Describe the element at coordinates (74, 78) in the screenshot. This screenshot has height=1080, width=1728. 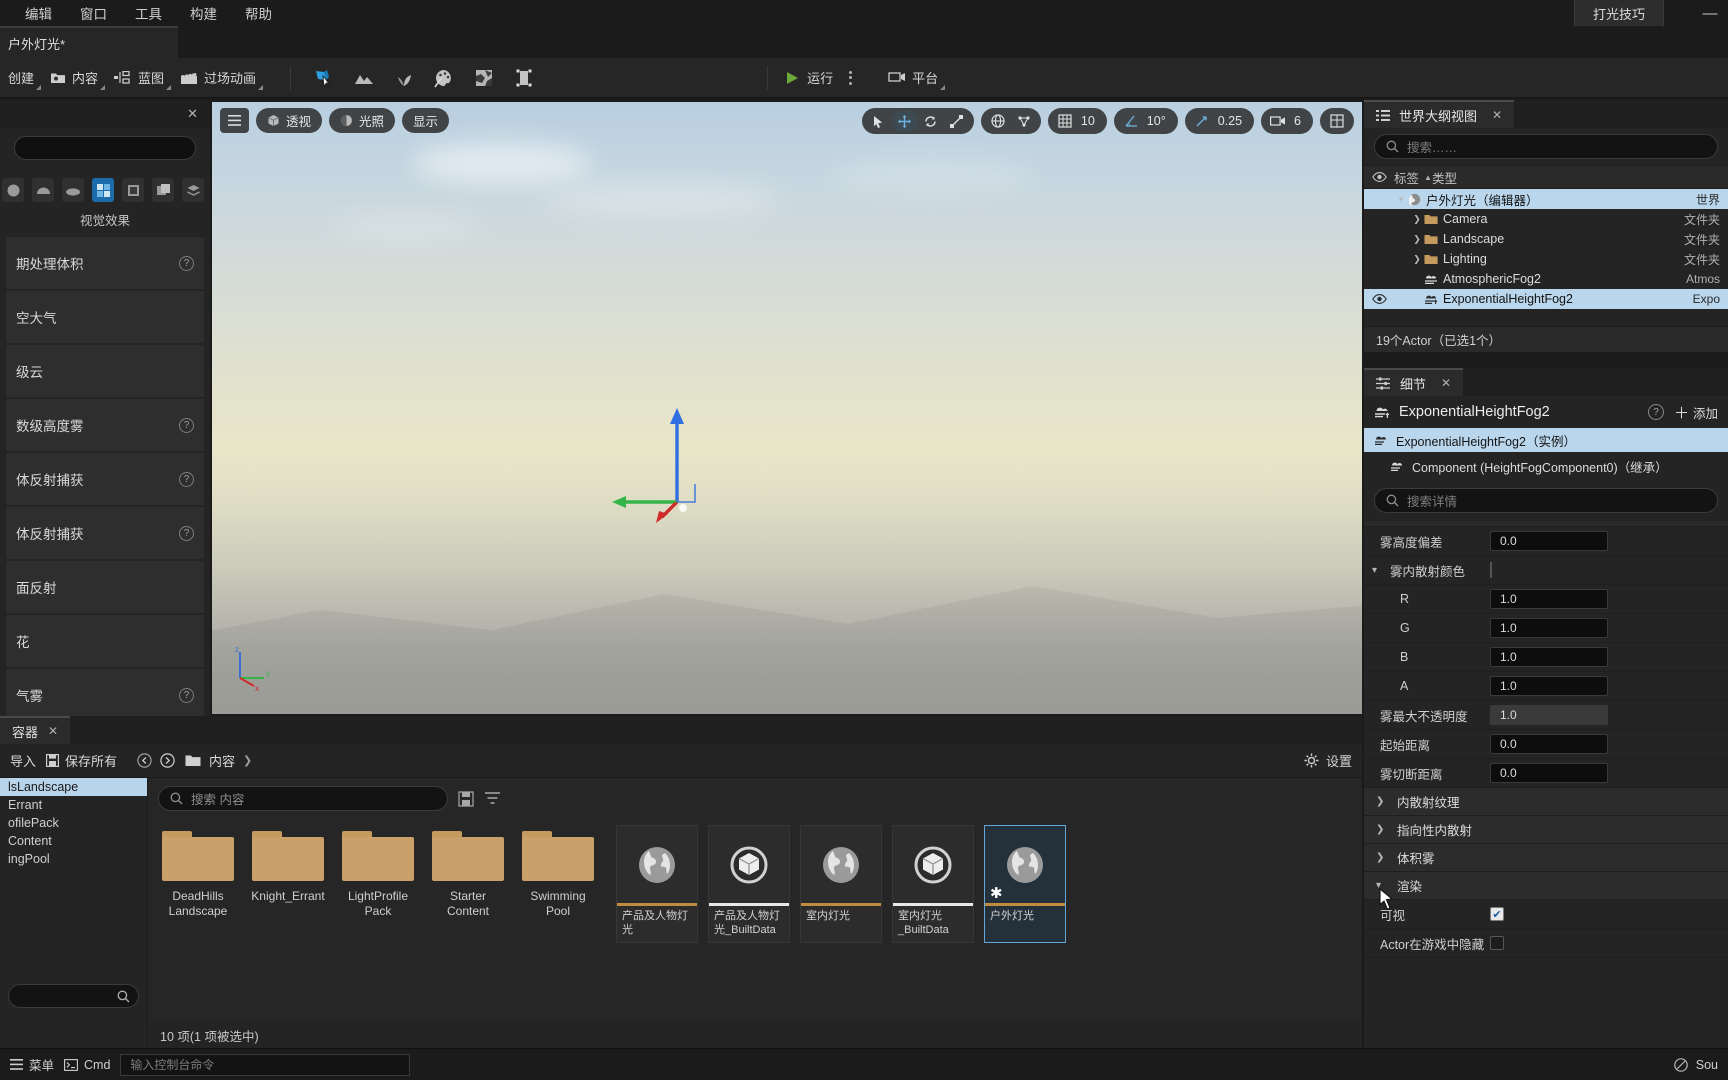
I see `content-button: 内容` at that location.